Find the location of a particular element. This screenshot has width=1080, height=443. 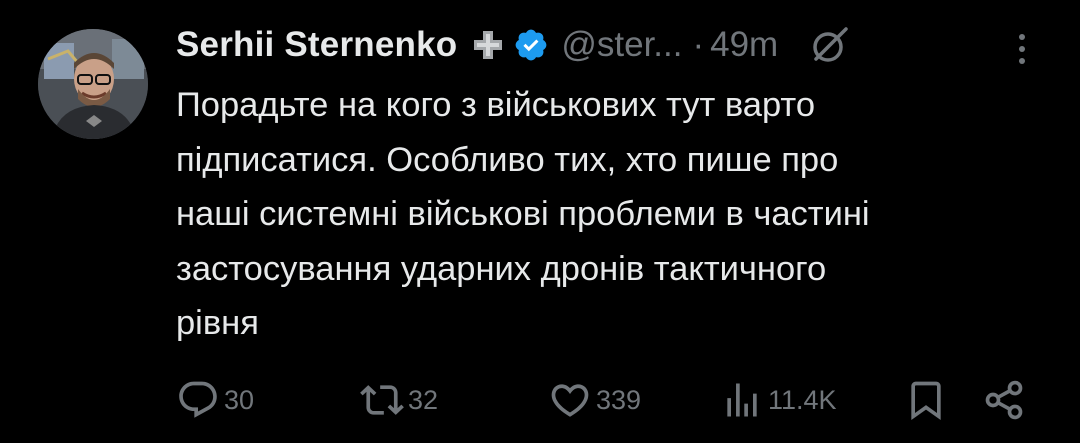

reply-icon is located at coordinates (198, 399).